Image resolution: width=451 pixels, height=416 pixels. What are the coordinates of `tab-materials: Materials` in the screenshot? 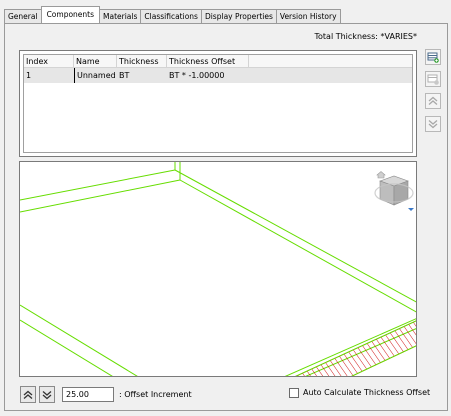 It's located at (120, 16).